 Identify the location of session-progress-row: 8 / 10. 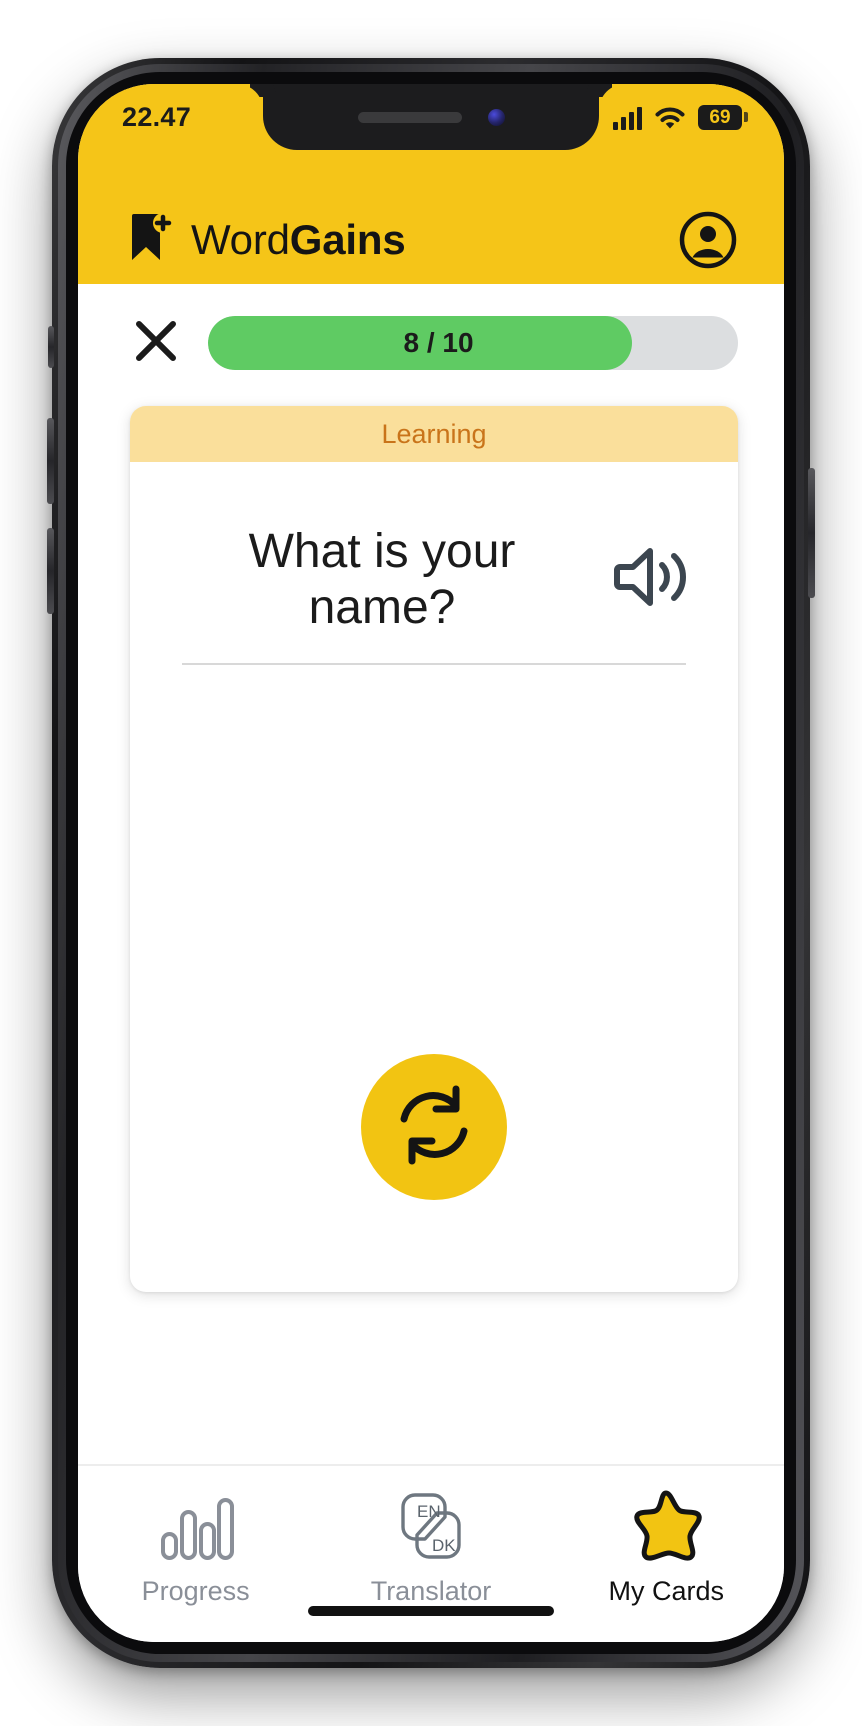
(431, 327).